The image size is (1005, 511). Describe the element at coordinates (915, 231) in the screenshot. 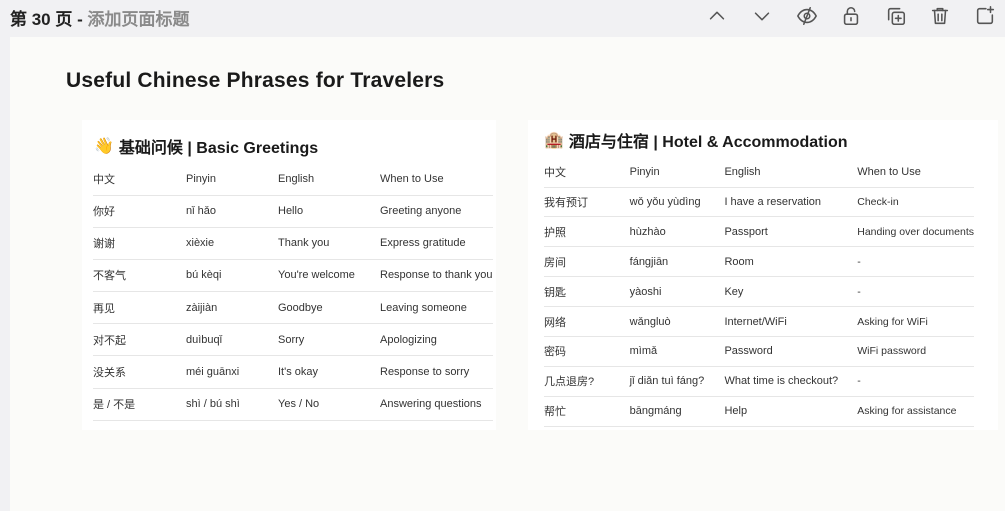

I see `usage-cell: Handing over documents` at that location.